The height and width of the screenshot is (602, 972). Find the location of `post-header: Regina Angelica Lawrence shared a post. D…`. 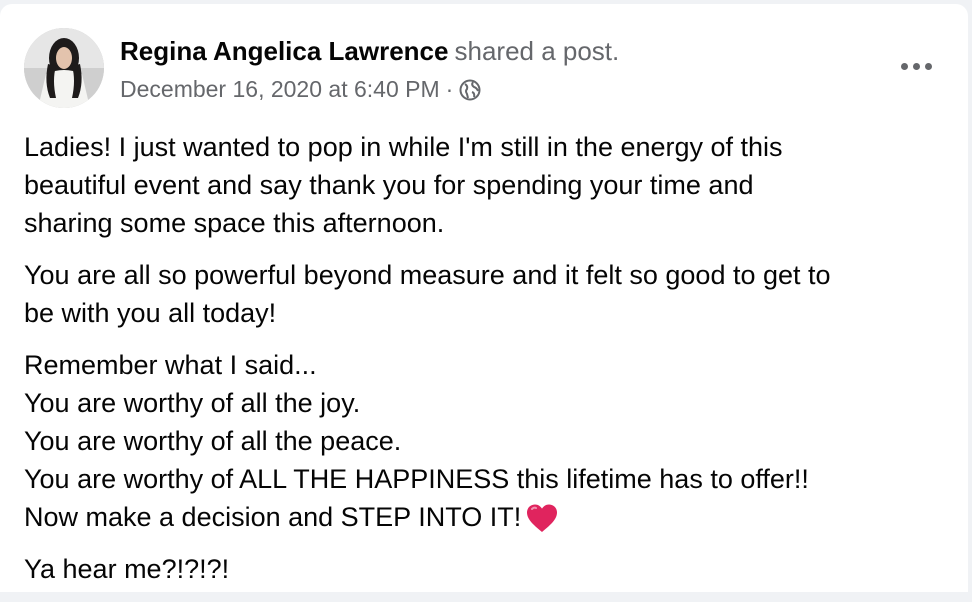

post-header: Regina Angelica Lawrence shared a post. D… is located at coordinates (486, 68).